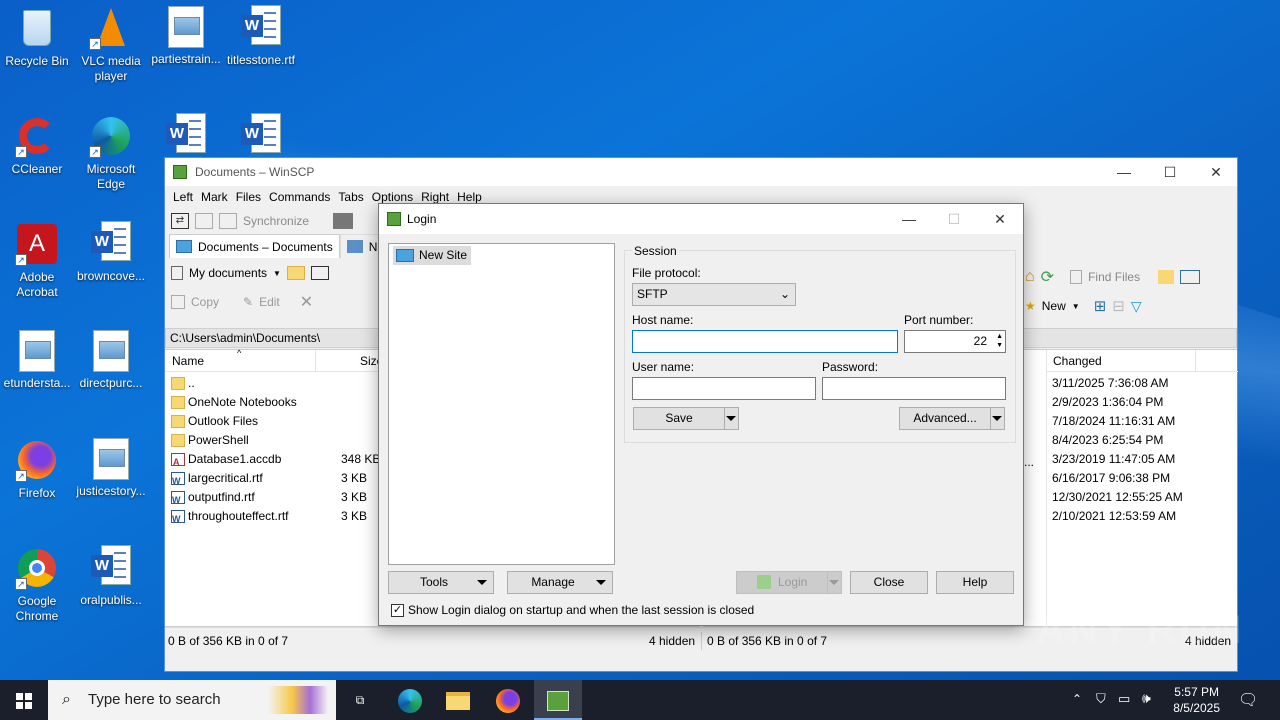 This screenshot has width=1280, height=720. I want to click on notifications-icon: 🗨, so click(1248, 700).